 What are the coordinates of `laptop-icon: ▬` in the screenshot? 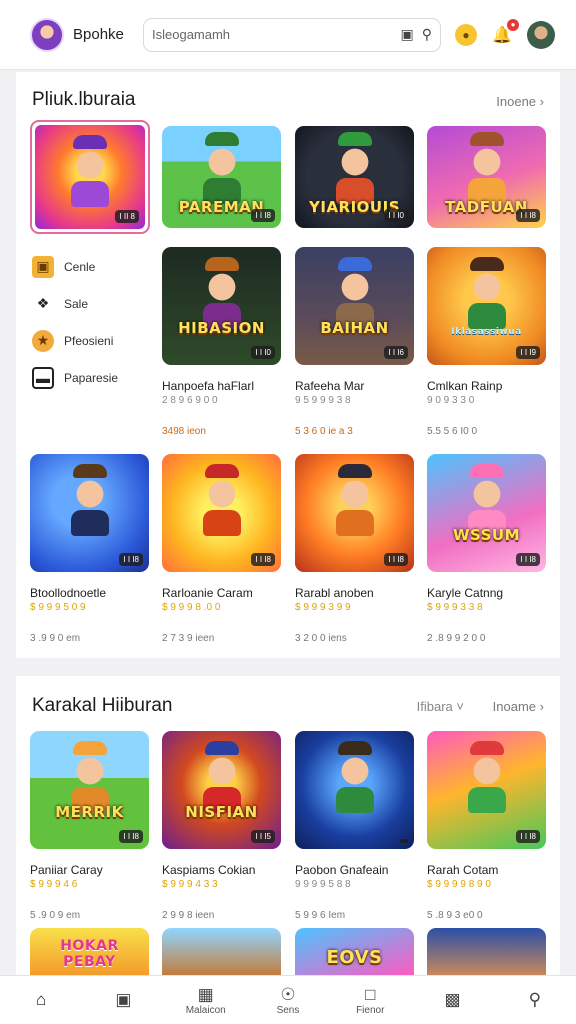 It's located at (43, 377).